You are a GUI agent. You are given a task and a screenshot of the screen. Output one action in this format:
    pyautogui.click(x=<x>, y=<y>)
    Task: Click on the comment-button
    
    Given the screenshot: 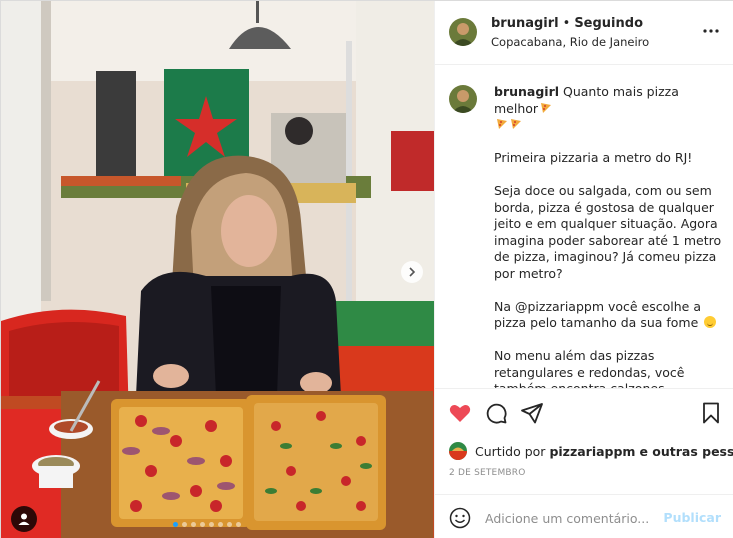 What is the action you would take?
    pyautogui.click(x=496, y=413)
    